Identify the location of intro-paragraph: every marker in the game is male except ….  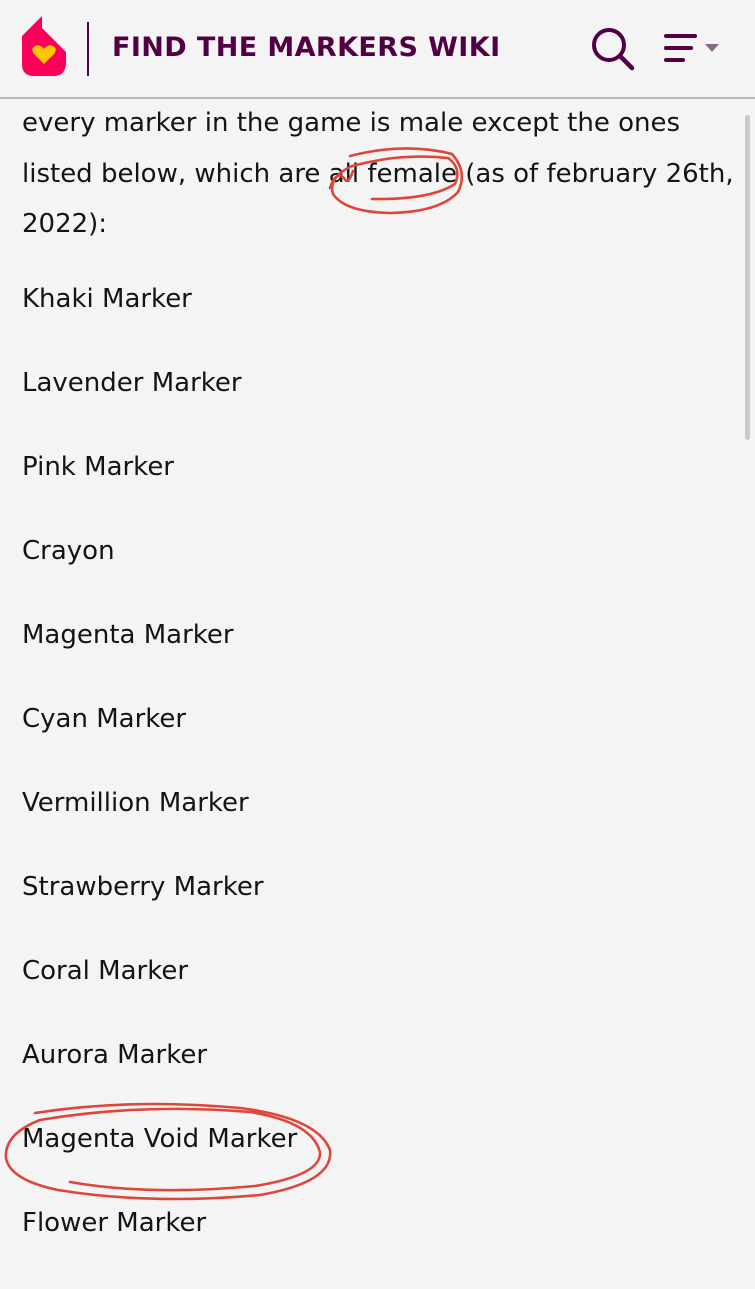
(378, 174).